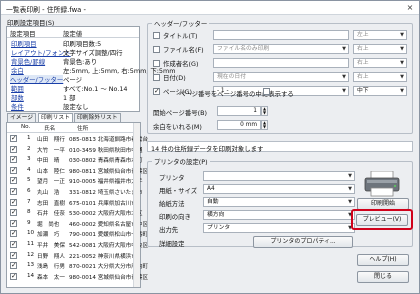 The image size is (420, 294). What do you see at coordinates (279, 215) in the screenshot?
I see `orientation-select: 横方向 ▼` at bounding box center [279, 215].